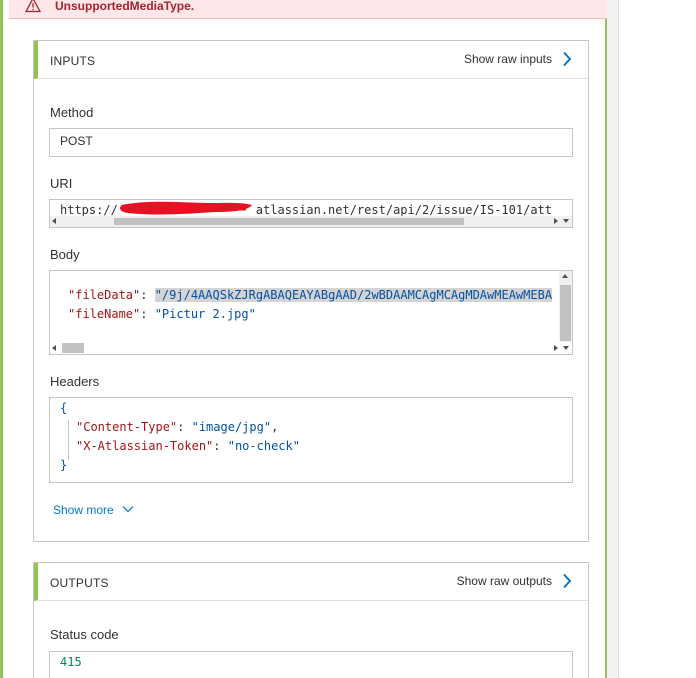 The width and height of the screenshot is (696, 678). Describe the element at coordinates (231, 427) in the screenshot. I see `header-value-content-type: "image/jpg"` at that location.